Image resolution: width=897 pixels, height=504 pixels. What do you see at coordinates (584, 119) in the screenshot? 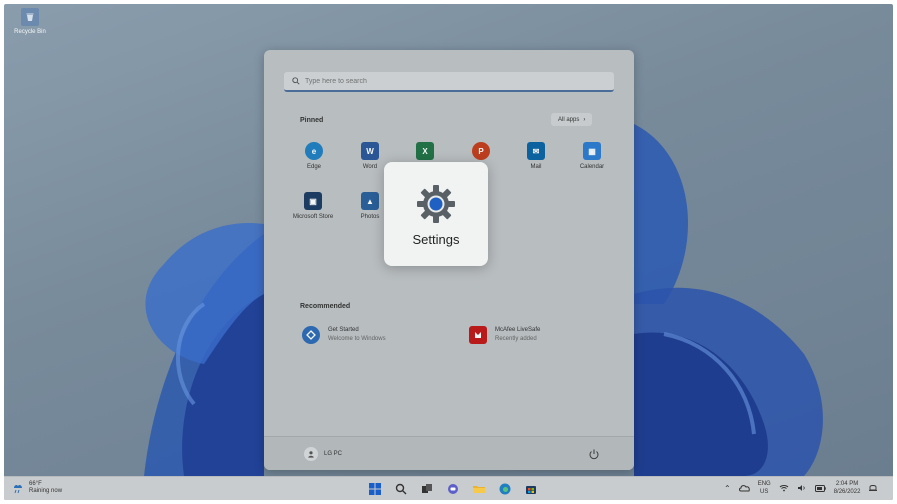
I see `chevron-right-icon: ›` at bounding box center [584, 119].